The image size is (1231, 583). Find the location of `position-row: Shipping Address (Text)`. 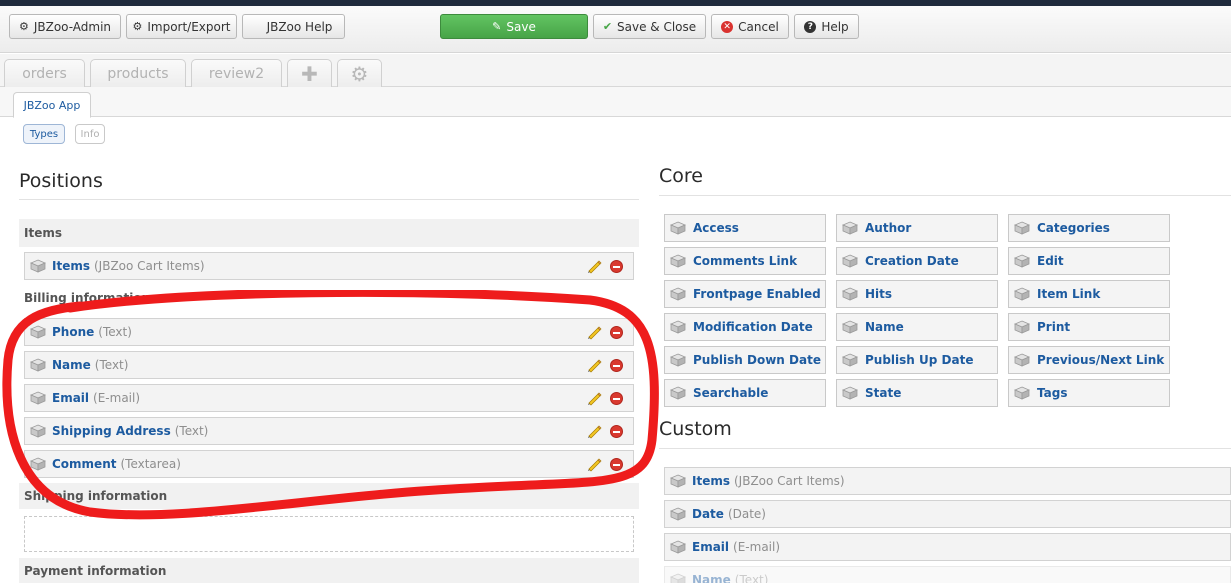

position-row: Shipping Address (Text) is located at coordinates (329, 431).